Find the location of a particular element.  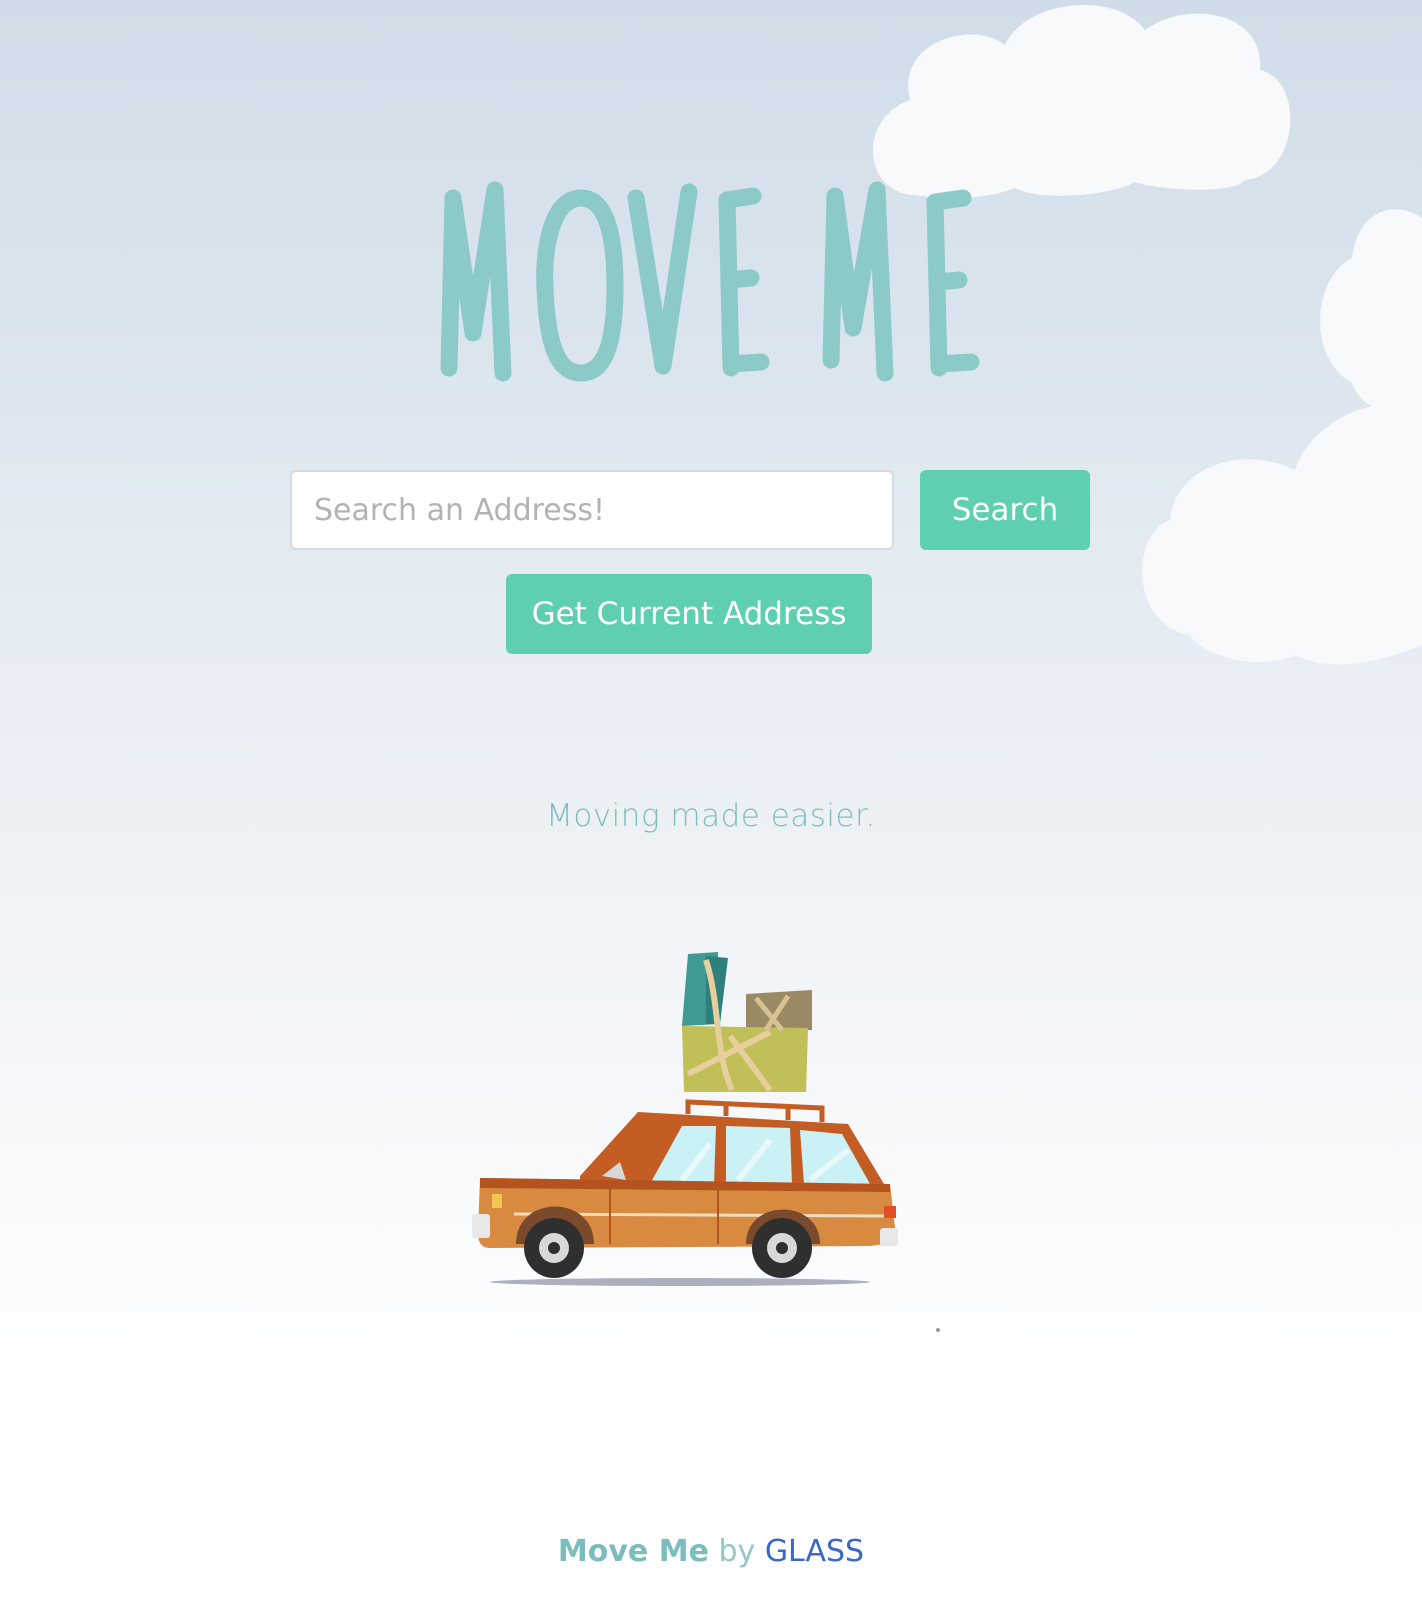

search-button: Search is located at coordinates (1005, 510).